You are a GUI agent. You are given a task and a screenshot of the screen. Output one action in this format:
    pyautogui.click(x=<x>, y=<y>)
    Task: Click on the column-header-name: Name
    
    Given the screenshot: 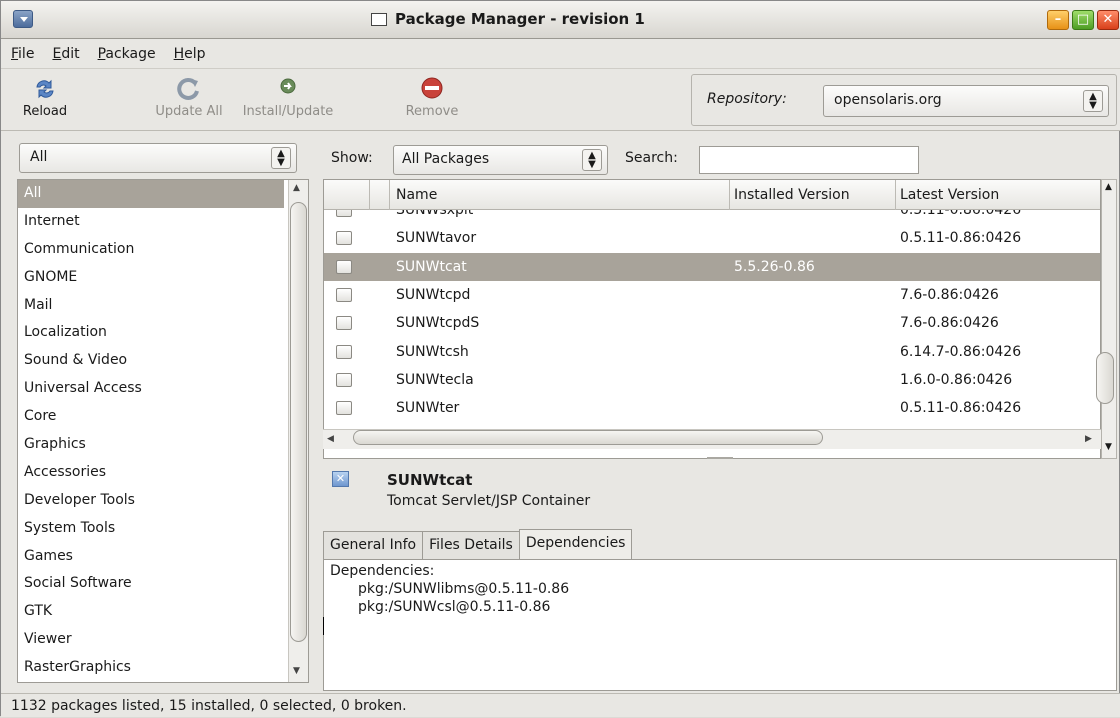 What is the action you would take?
    pyautogui.click(x=560, y=195)
    